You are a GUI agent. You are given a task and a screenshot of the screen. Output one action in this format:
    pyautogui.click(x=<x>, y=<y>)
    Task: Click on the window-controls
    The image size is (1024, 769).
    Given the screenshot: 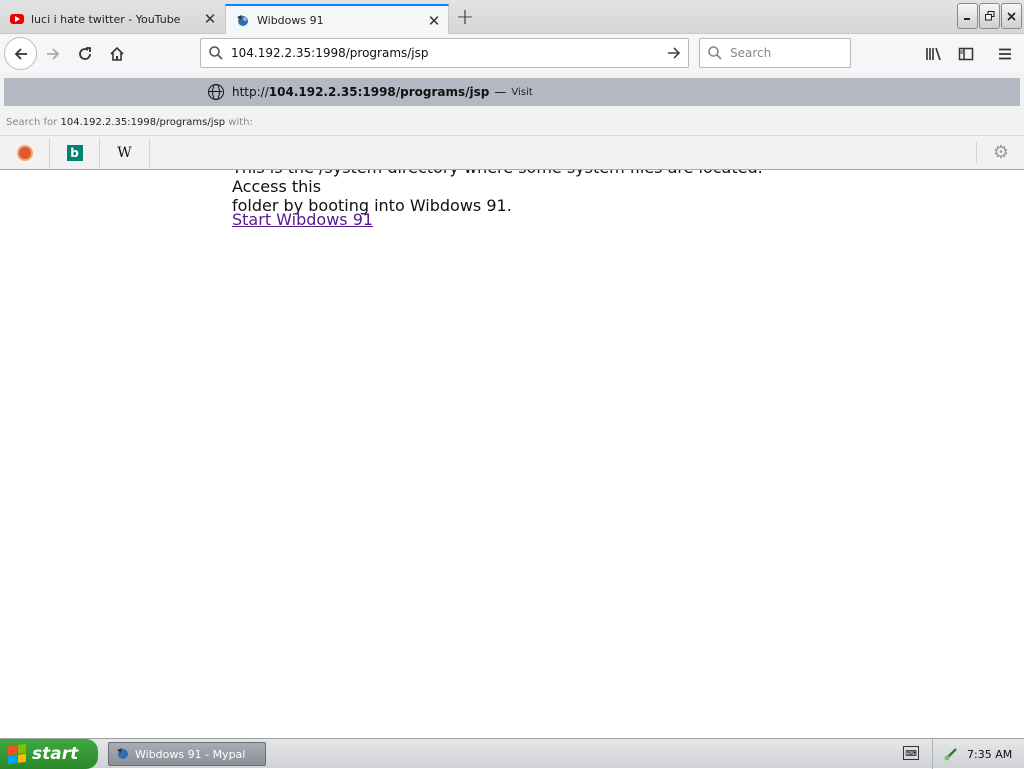 What is the action you would take?
    pyautogui.click(x=989, y=16)
    